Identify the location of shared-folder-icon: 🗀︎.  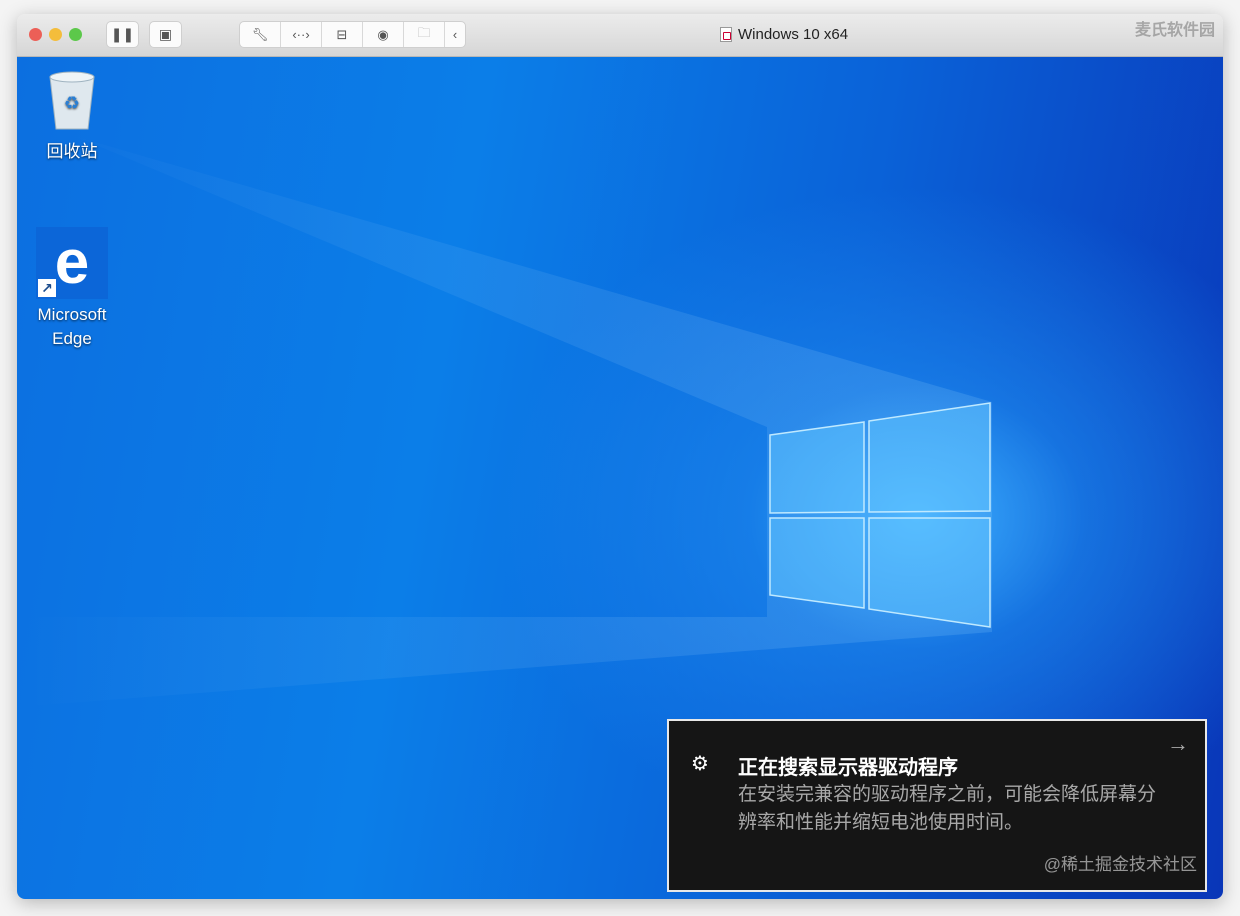
(424, 32).